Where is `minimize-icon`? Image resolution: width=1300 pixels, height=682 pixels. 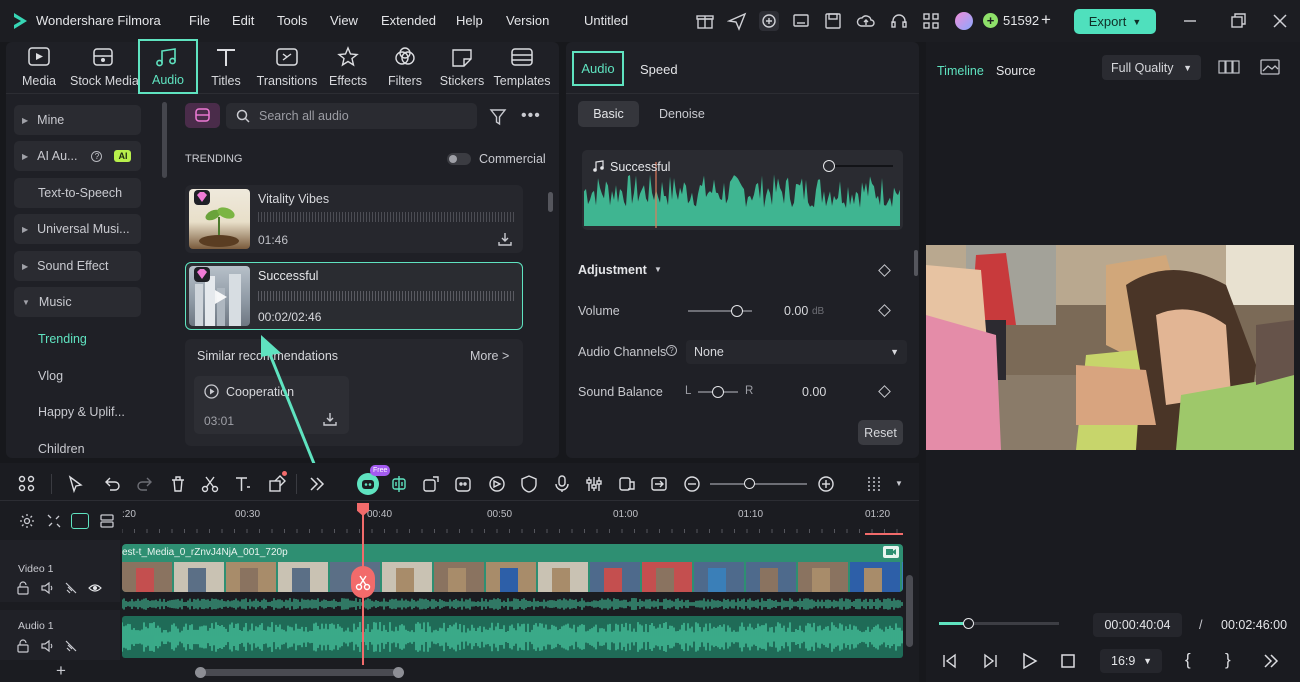
minimize-icon is located at coordinates (1190, 21).